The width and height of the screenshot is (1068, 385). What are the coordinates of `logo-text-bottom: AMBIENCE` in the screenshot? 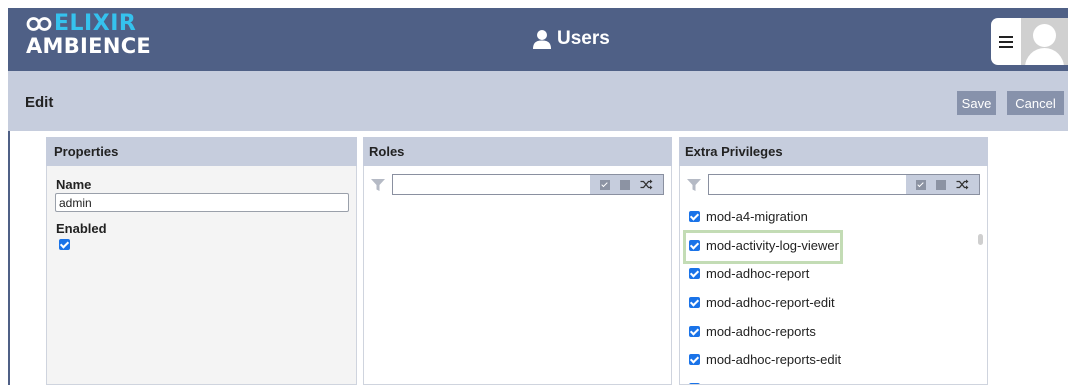 It's located at (89, 46).